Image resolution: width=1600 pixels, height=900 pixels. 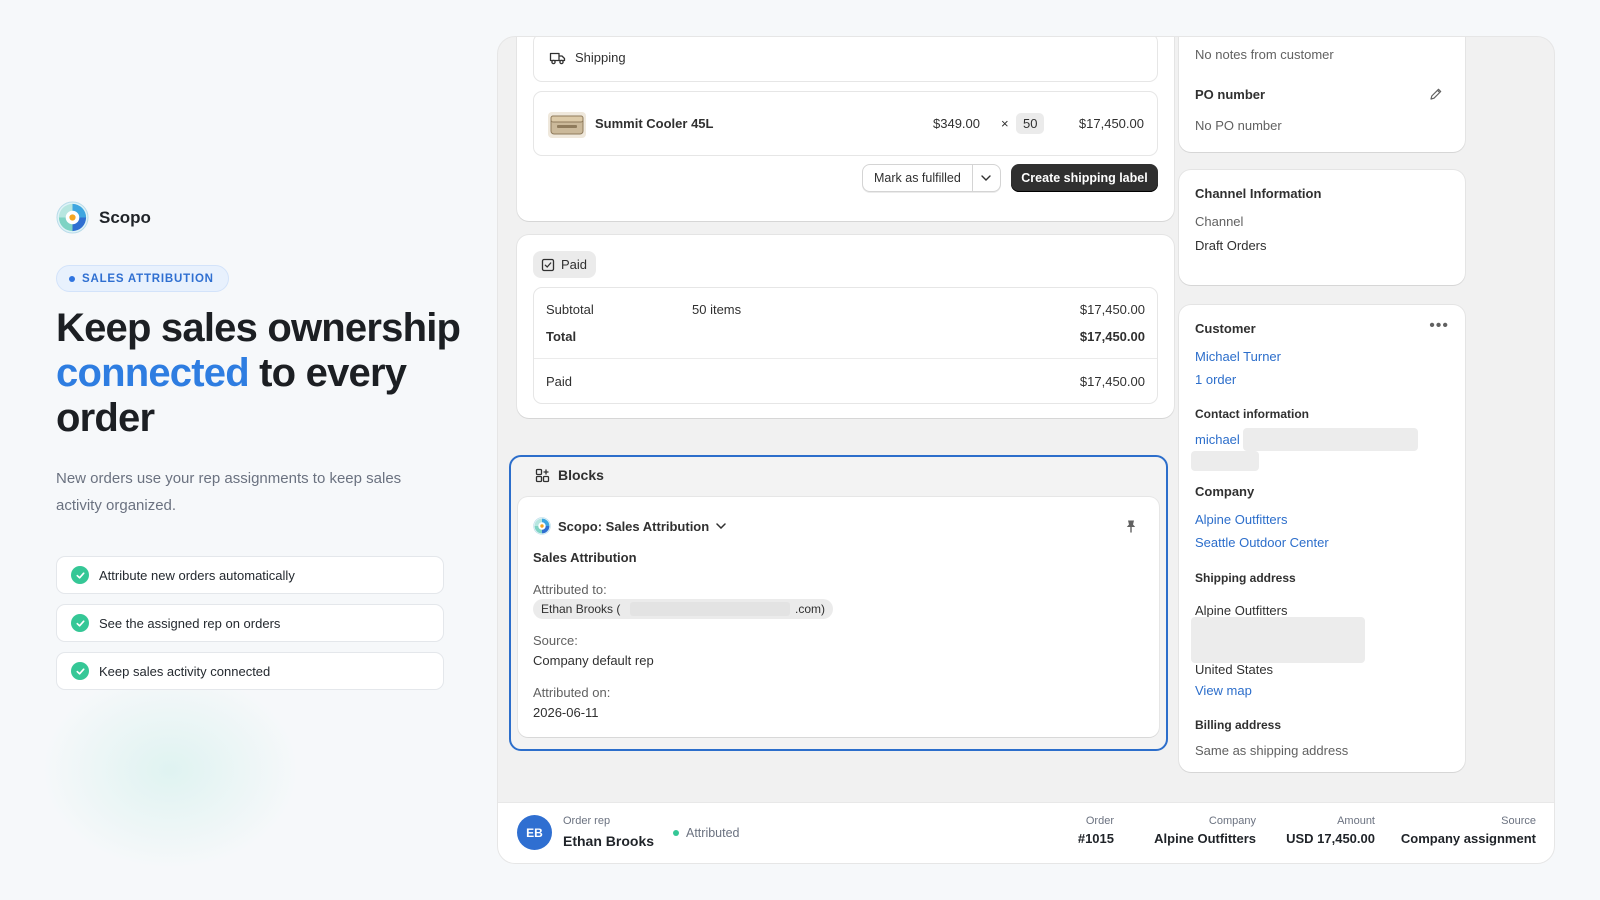 I want to click on company-label: Company, so click(x=1232, y=821).